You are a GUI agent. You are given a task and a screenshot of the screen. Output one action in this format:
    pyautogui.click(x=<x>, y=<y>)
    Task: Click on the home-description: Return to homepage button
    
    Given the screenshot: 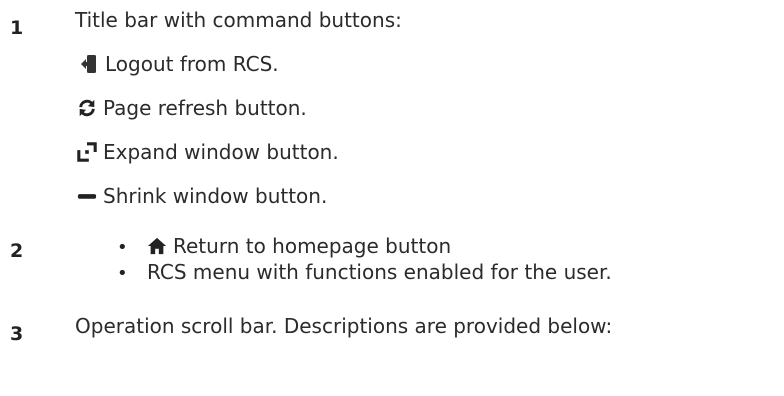 What is the action you would take?
    pyautogui.click(x=299, y=246)
    